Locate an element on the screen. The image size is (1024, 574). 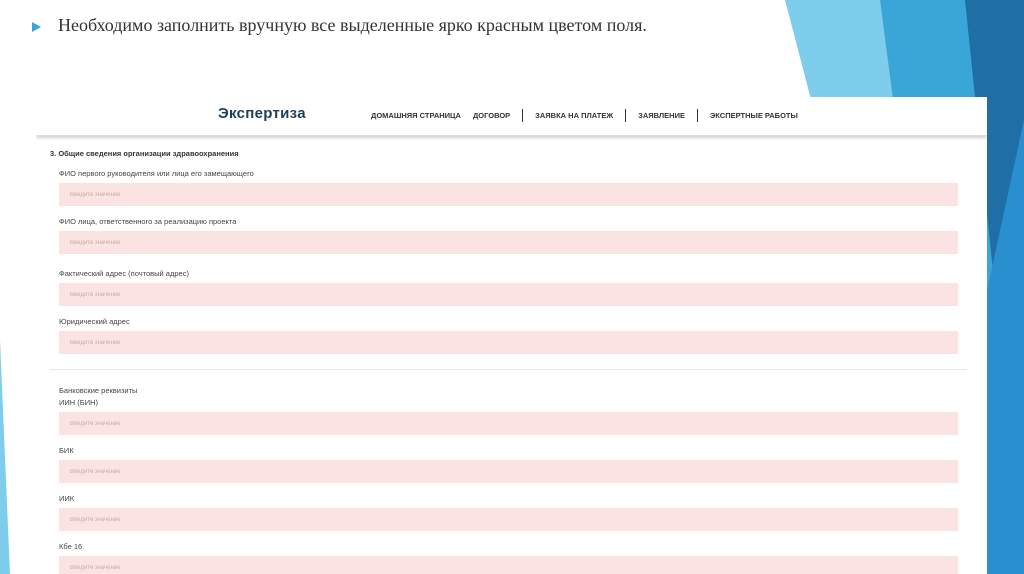
field-label-iik: ИИК is located at coordinates (67, 498).